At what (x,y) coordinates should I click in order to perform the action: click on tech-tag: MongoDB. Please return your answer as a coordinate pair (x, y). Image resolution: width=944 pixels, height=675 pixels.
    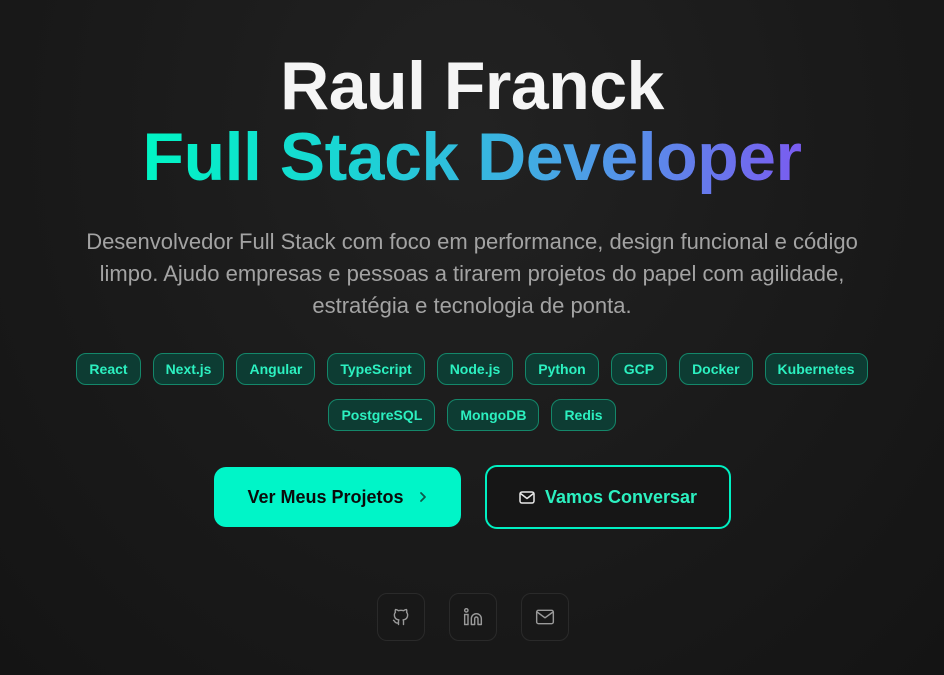
    Looking at the image, I should click on (493, 415).